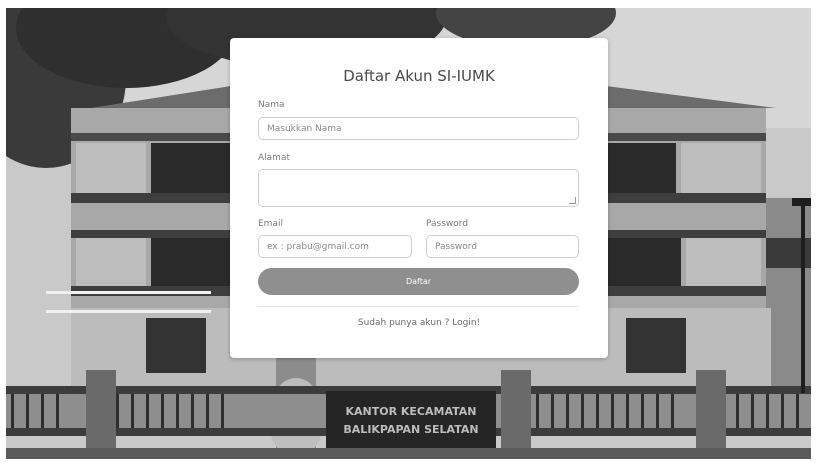 This screenshot has height=463, width=817. What do you see at coordinates (274, 158) in the screenshot?
I see `alamat-label: Alamat` at bounding box center [274, 158].